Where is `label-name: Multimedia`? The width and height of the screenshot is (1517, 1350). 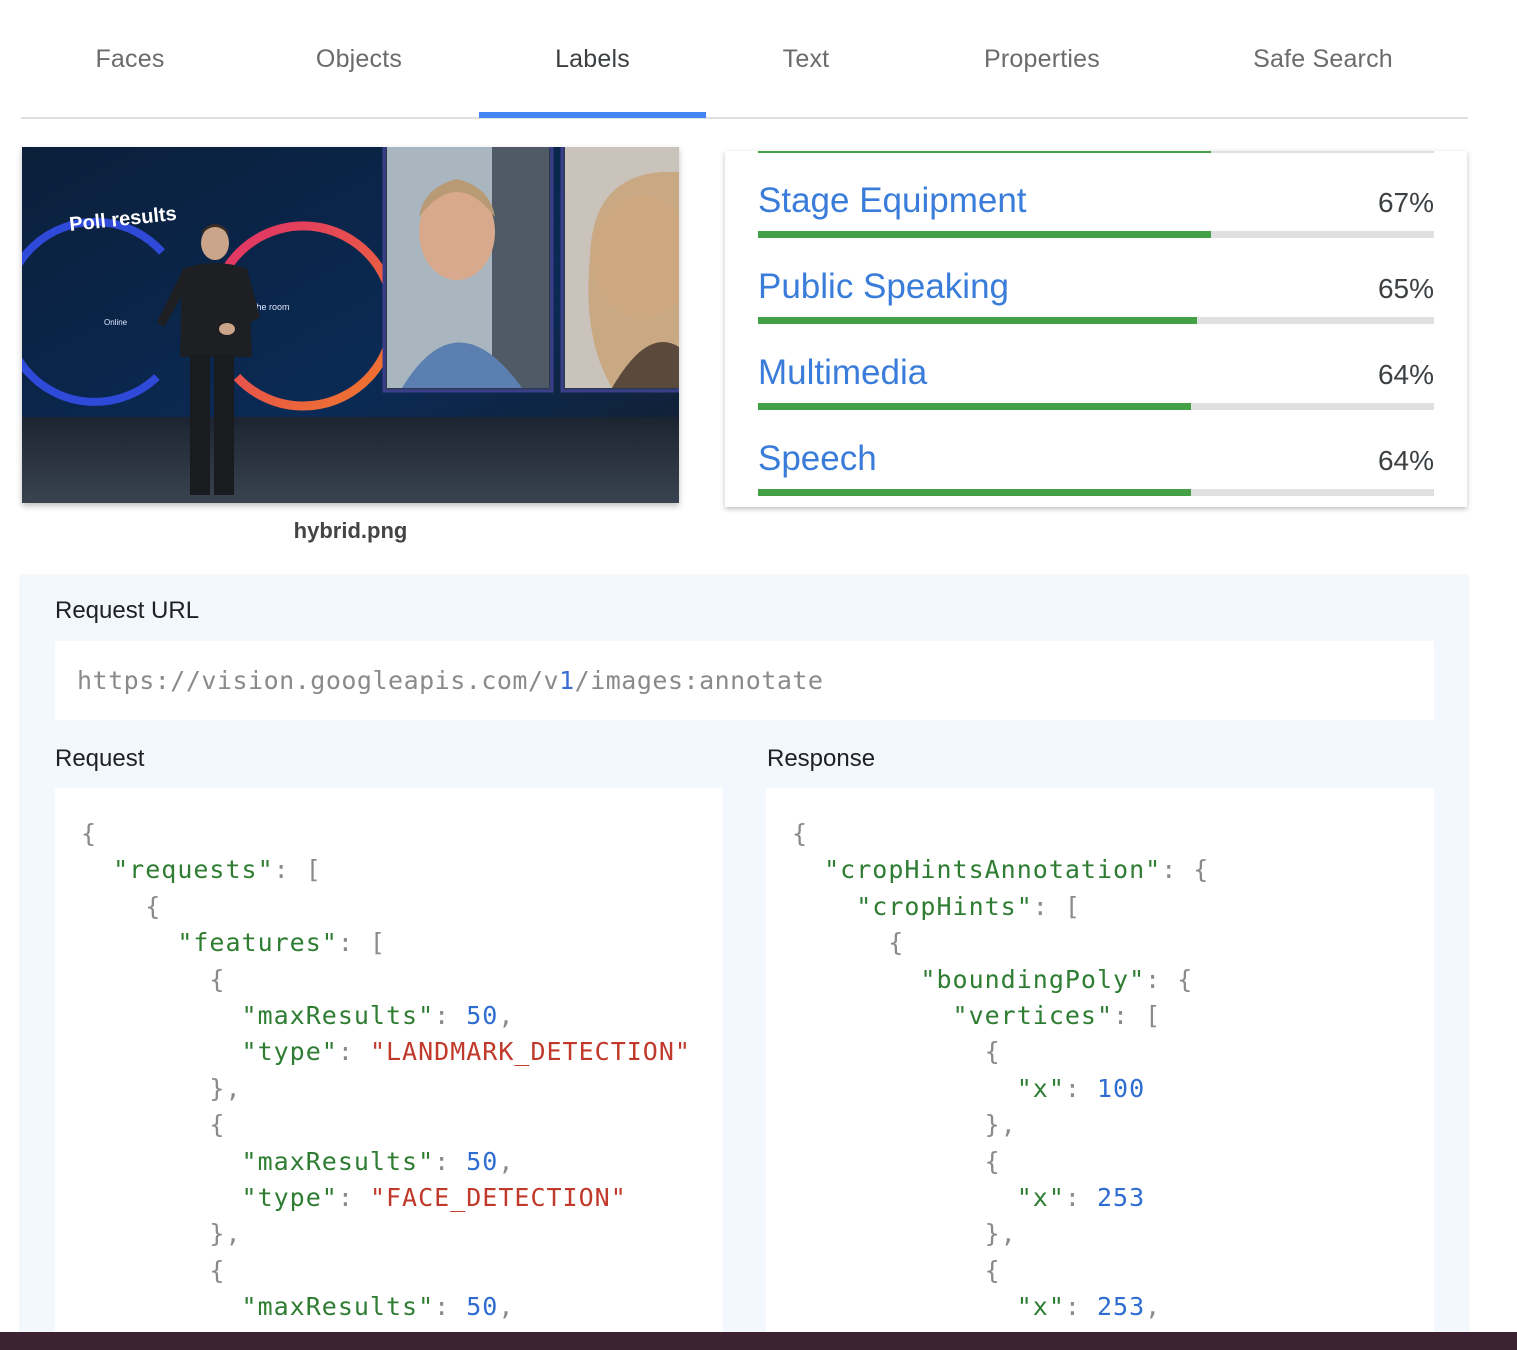 label-name: Multimedia is located at coordinates (843, 372).